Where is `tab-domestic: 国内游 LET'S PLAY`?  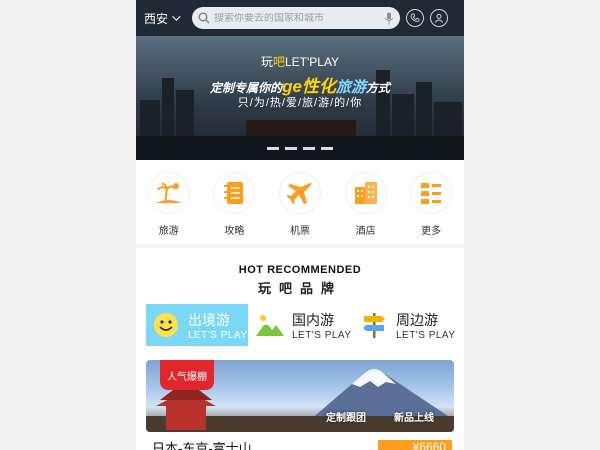
tab-domestic: 国内游 LET'S PLAY is located at coordinates (301, 325).